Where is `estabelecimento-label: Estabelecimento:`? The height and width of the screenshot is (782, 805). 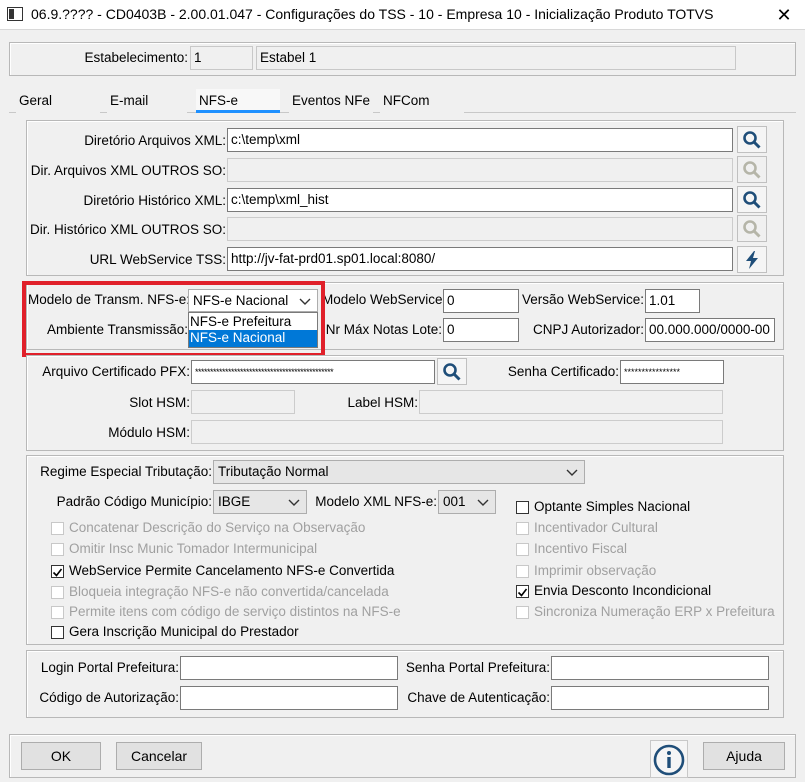 estabelecimento-label: Estabelecimento: is located at coordinates (136, 57).